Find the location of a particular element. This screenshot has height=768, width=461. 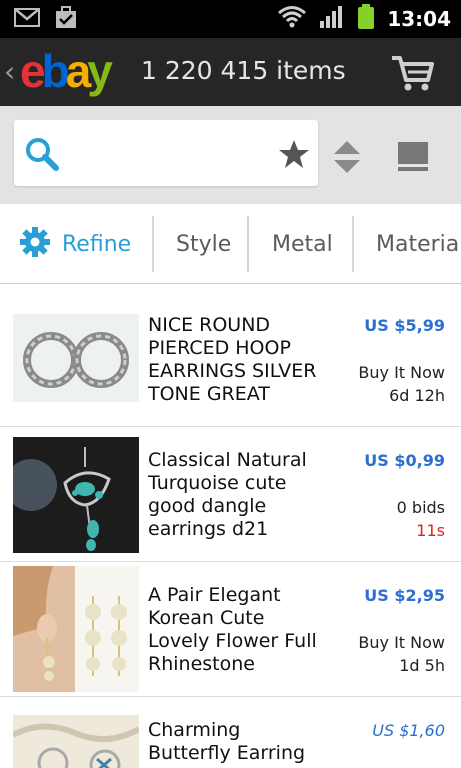

cart-button is located at coordinates (413, 72).